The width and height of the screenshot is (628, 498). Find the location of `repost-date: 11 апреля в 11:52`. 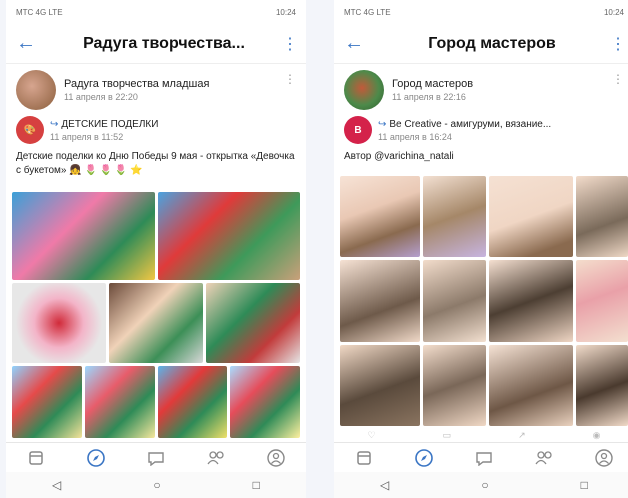

repost-date: 11 апреля в 11:52 is located at coordinates (87, 136).